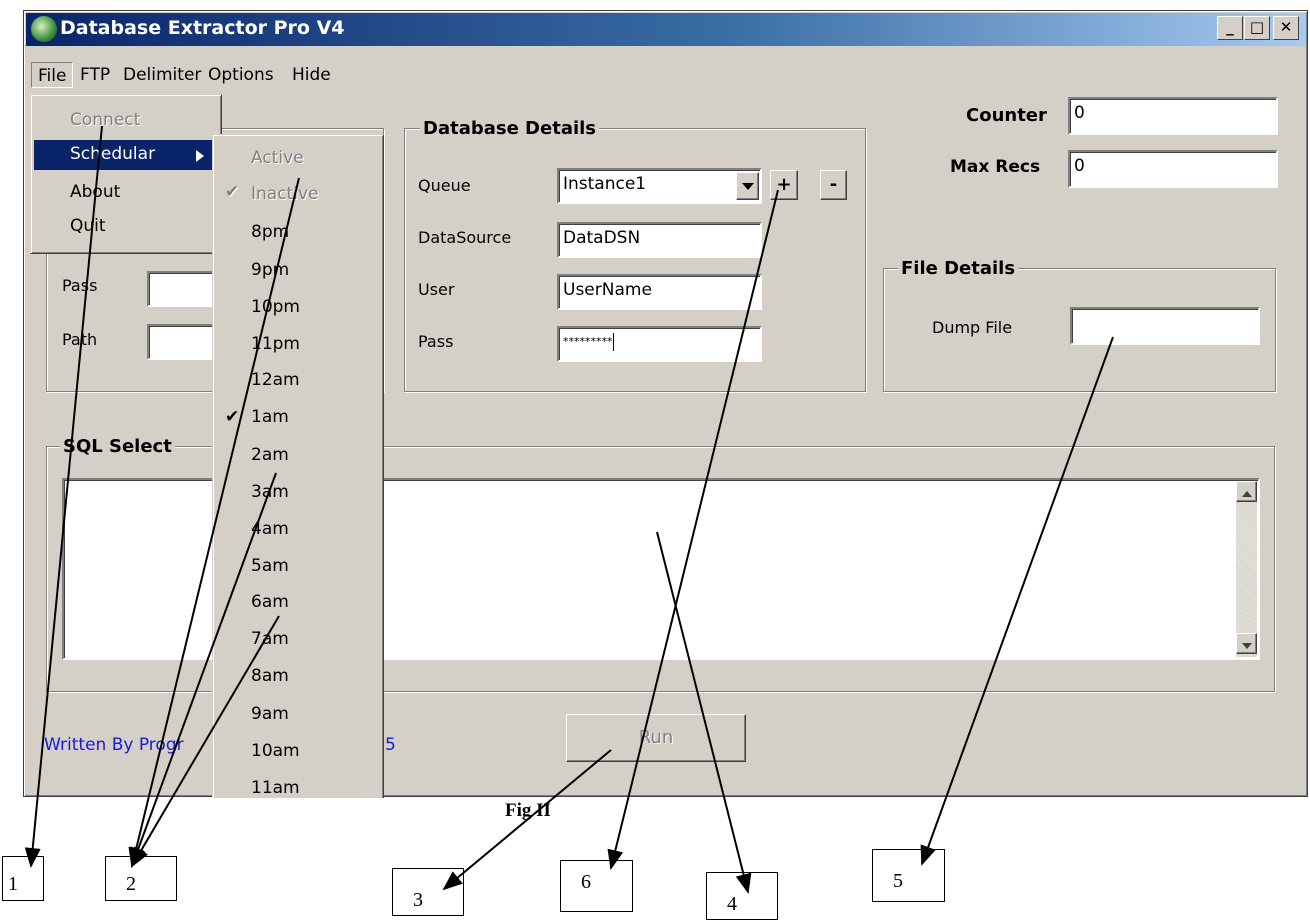 This screenshot has width=1310, height=920. I want to click on arrow-2c, so click(205, 741).